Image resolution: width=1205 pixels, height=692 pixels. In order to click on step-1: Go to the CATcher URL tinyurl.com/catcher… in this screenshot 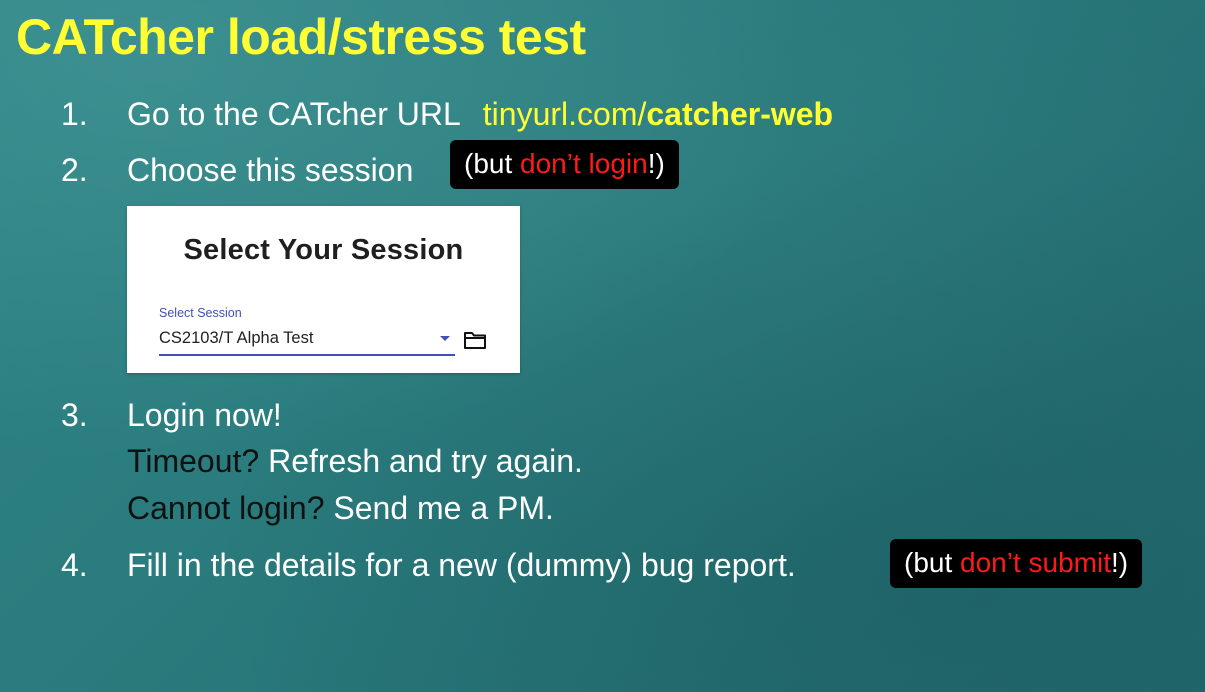, I will do `click(480, 114)`.